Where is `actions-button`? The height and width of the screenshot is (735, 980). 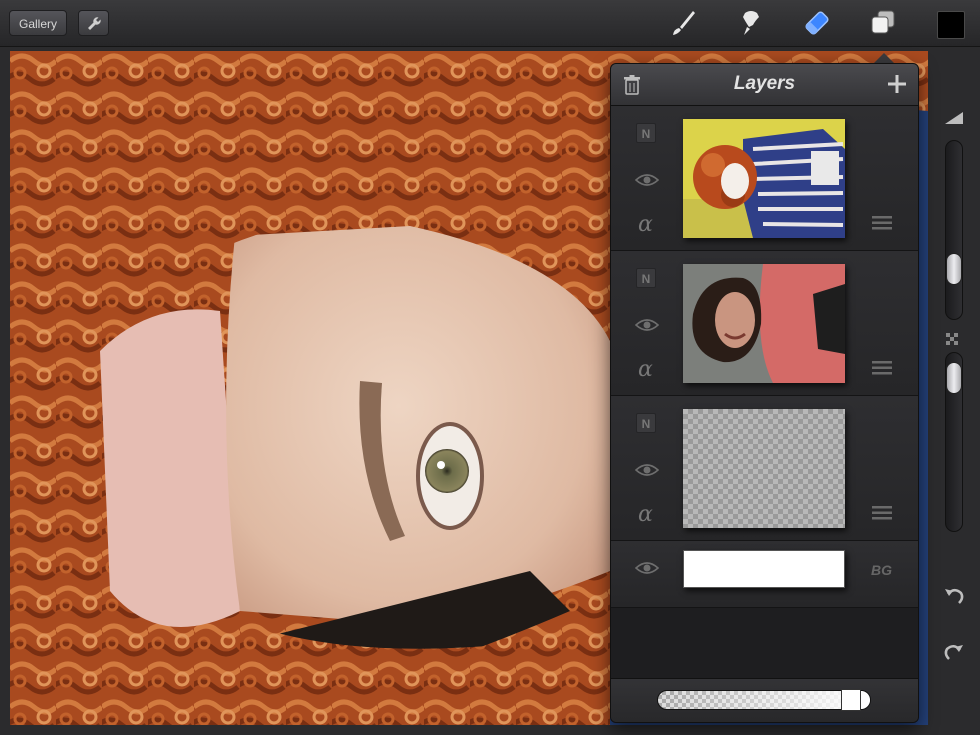
actions-button is located at coordinates (93, 23).